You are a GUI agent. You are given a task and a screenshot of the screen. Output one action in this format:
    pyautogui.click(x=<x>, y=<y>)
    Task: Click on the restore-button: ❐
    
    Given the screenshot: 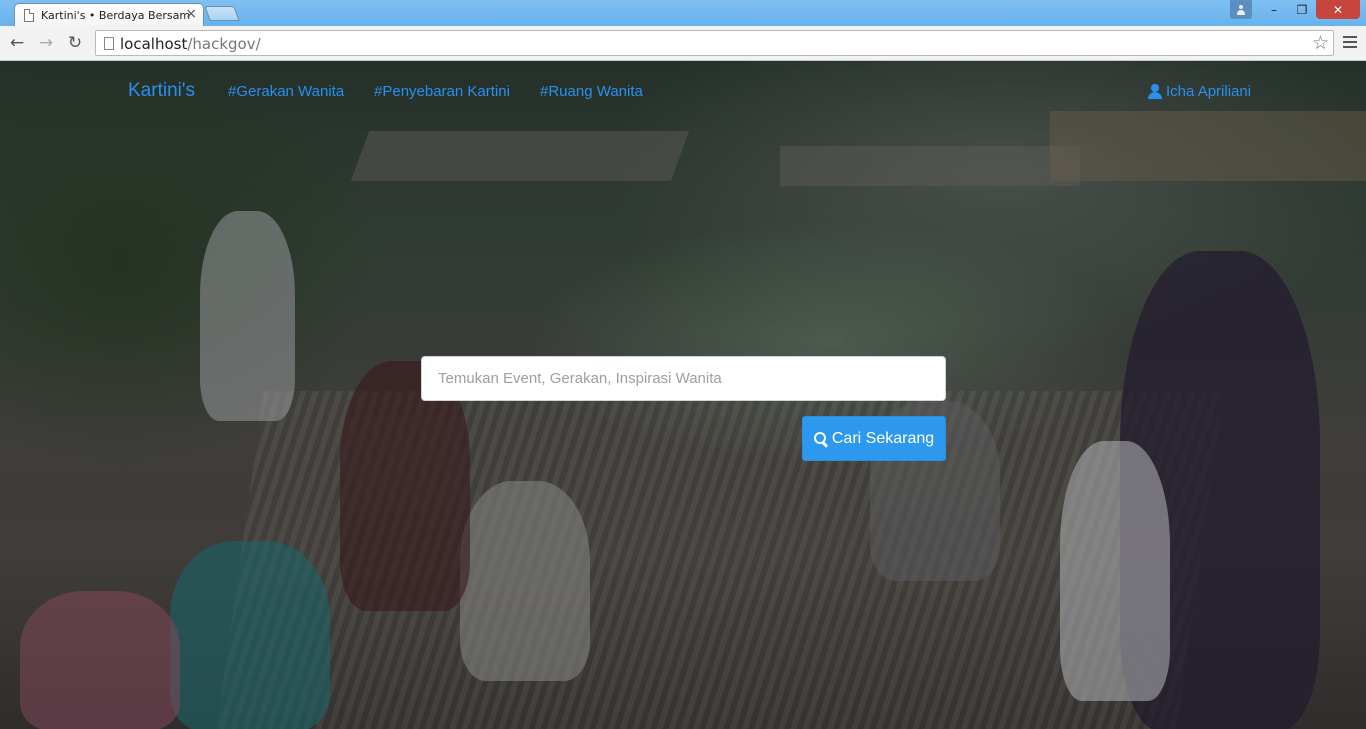 What is the action you would take?
    pyautogui.click(x=1302, y=9)
    